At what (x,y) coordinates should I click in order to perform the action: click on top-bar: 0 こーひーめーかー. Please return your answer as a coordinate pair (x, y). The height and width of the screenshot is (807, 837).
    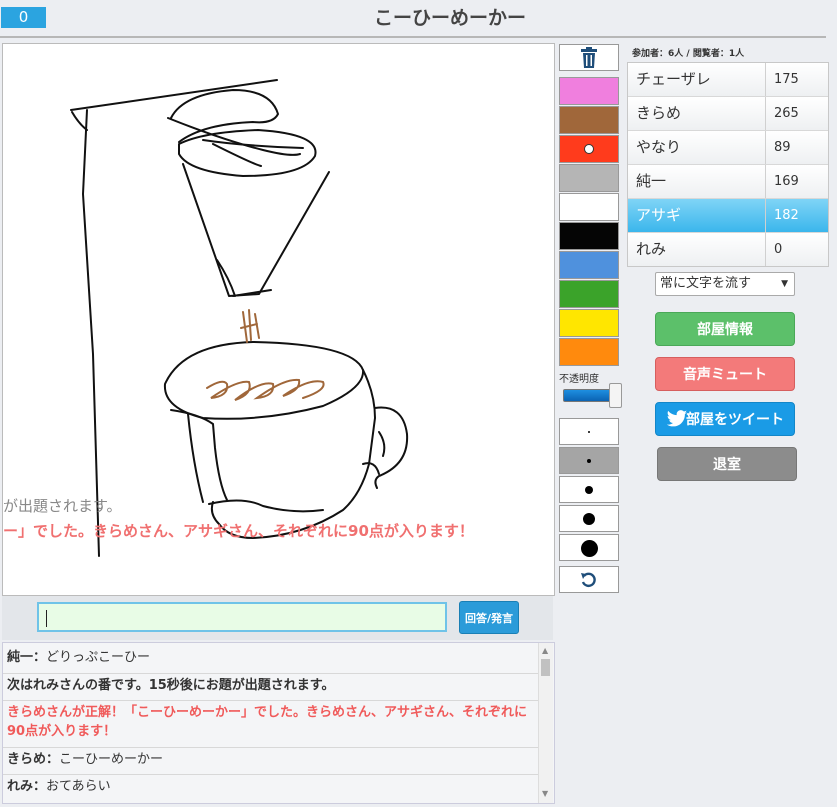
    Looking at the image, I should click on (418, 18).